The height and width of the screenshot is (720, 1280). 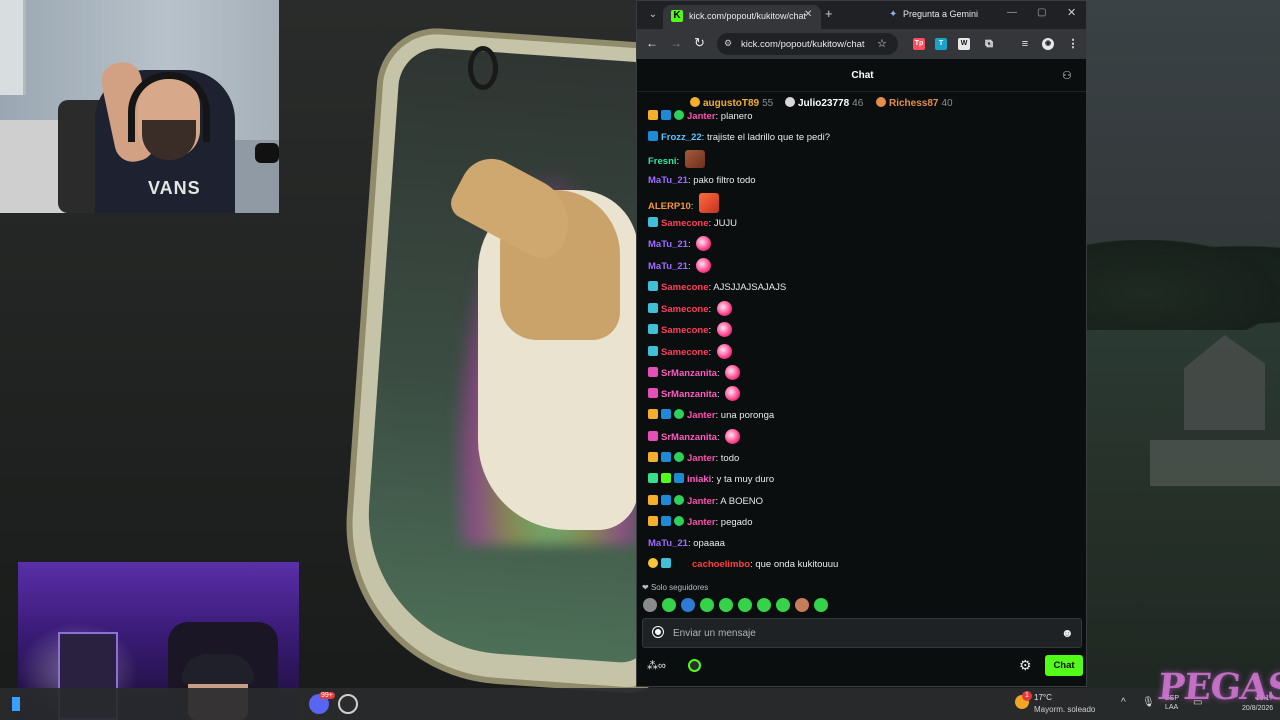 What do you see at coordinates (989, 44) in the screenshot?
I see `puzzle-icon: ⧉` at bounding box center [989, 44].